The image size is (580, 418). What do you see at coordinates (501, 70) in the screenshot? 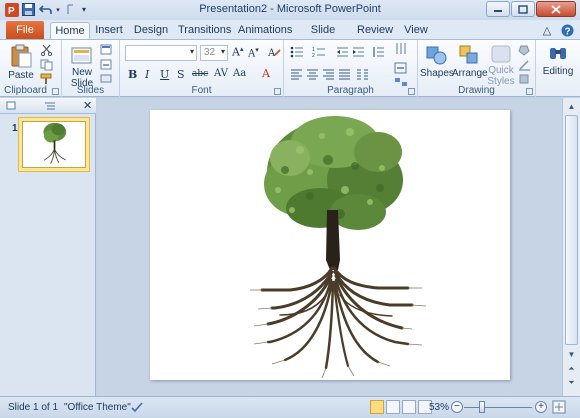
I see `quick-styles-label-line1: Quick` at bounding box center [501, 70].